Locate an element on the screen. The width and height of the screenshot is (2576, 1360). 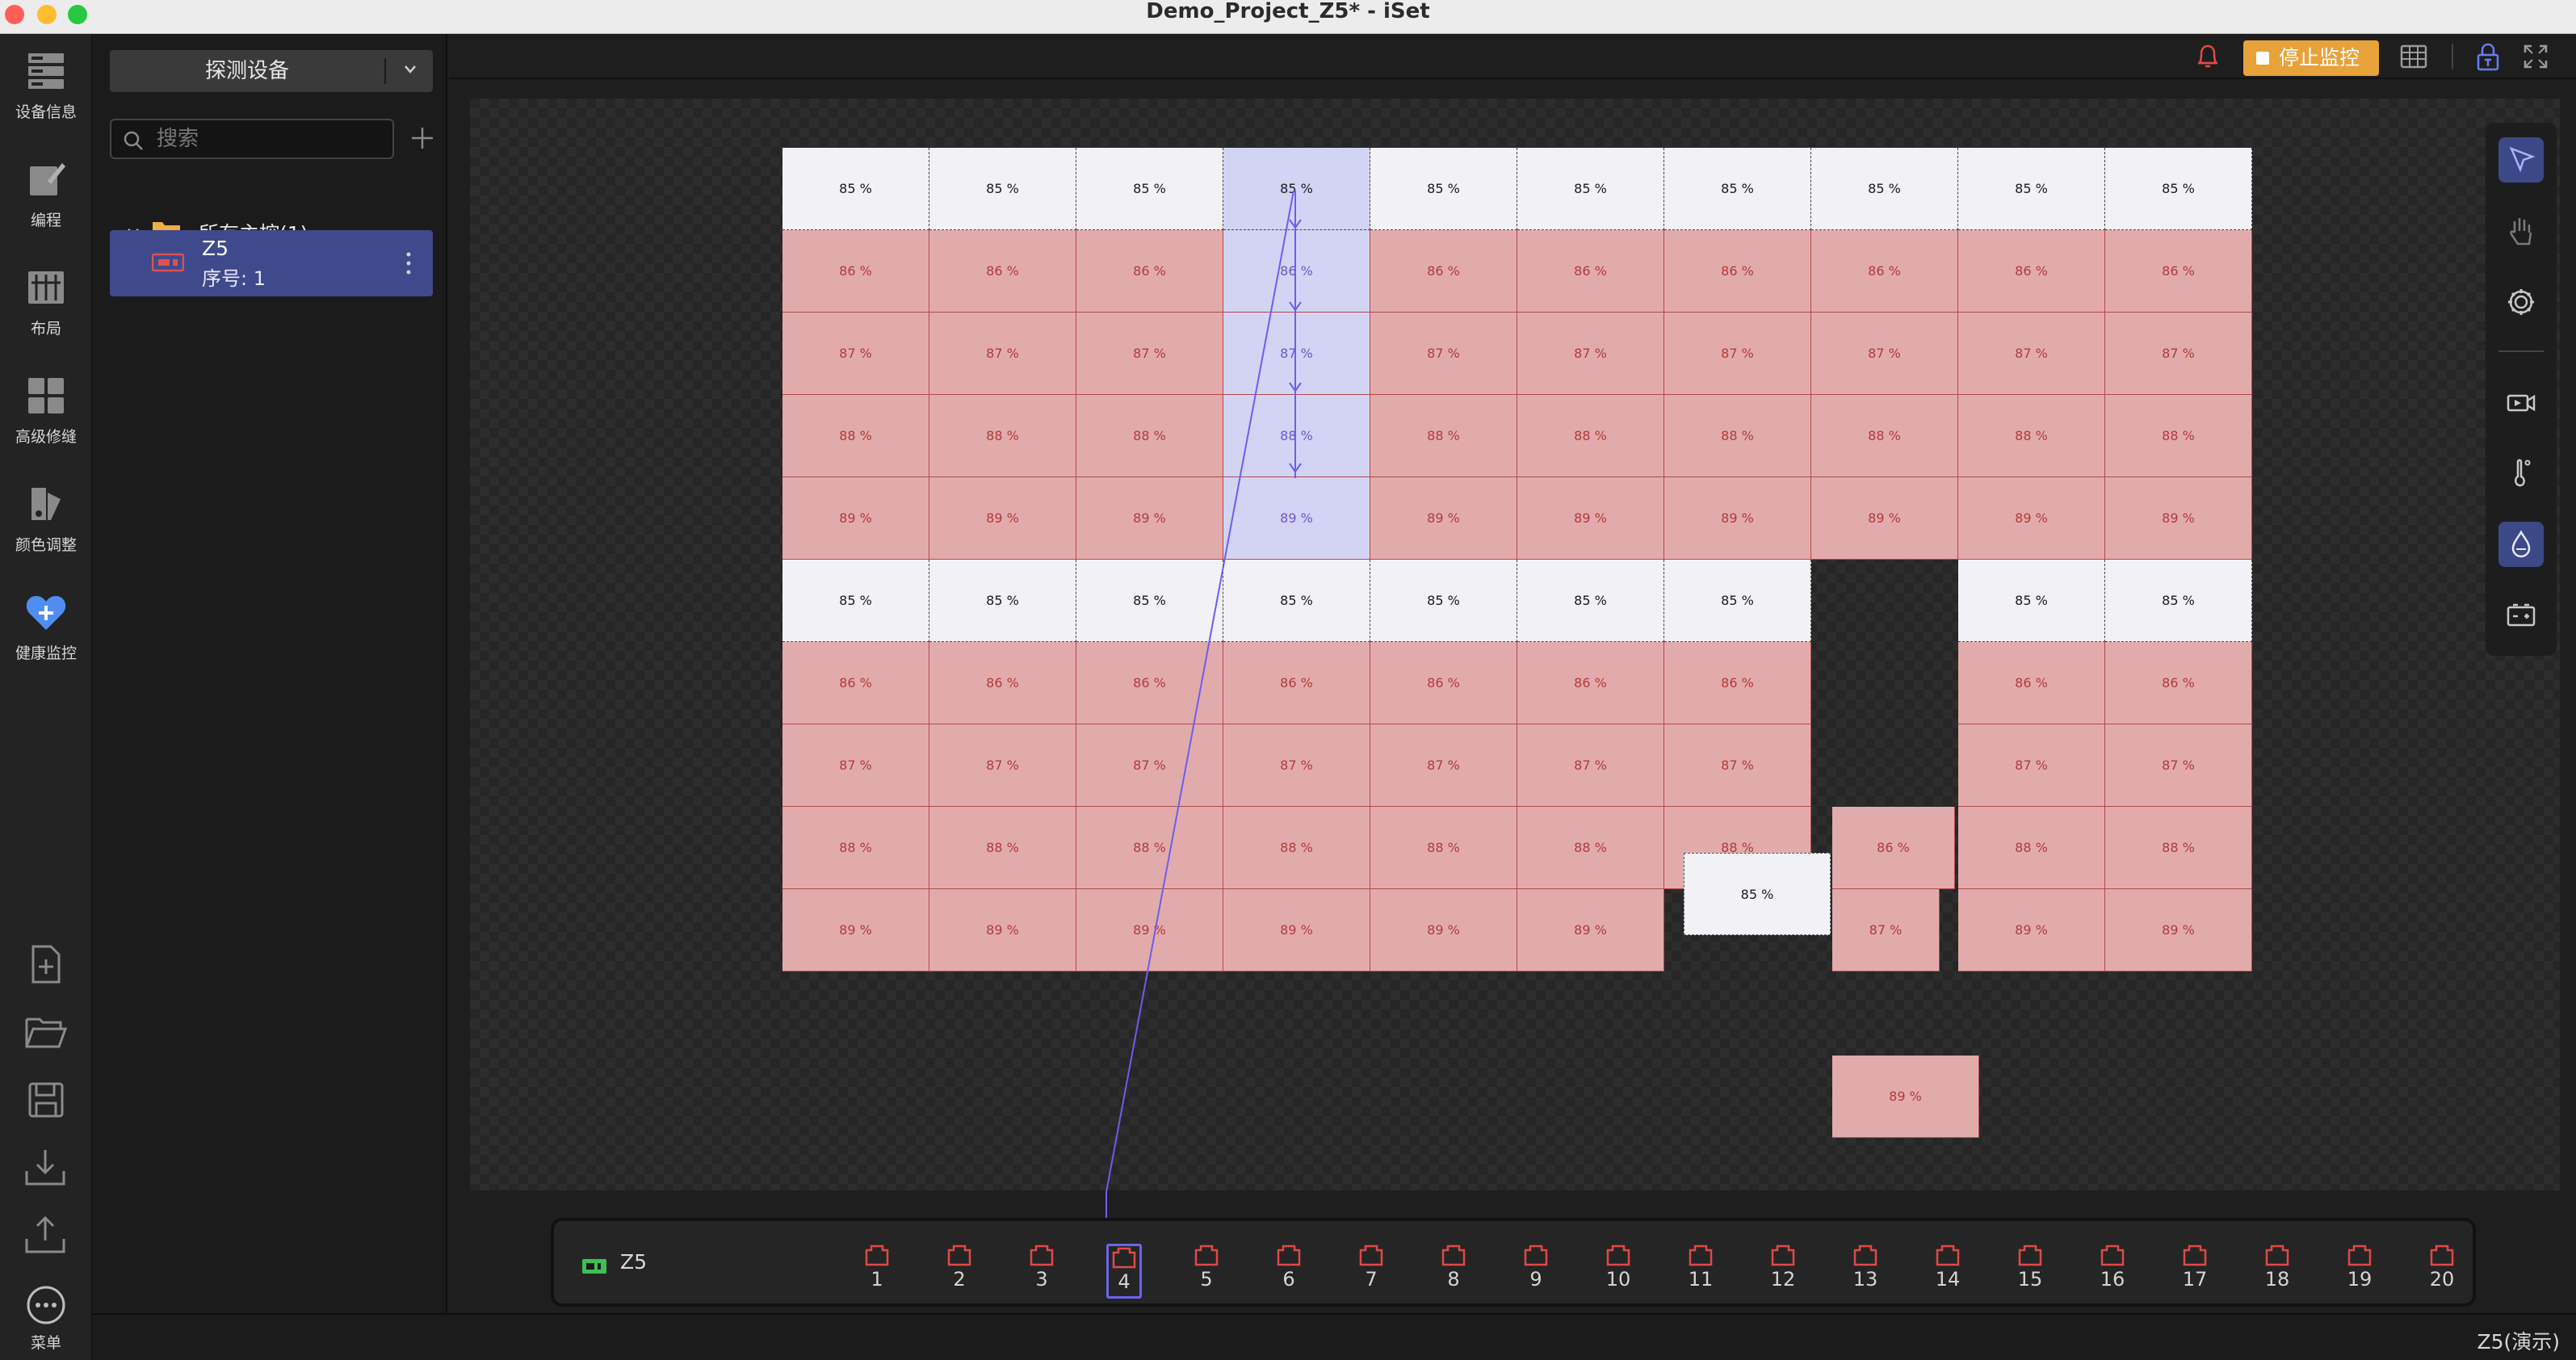
port-18: 18 is located at coordinates (2277, 1271).